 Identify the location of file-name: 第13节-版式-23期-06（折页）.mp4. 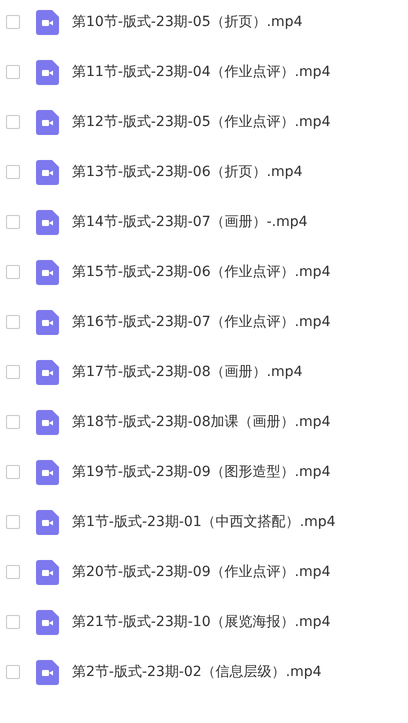
(187, 172).